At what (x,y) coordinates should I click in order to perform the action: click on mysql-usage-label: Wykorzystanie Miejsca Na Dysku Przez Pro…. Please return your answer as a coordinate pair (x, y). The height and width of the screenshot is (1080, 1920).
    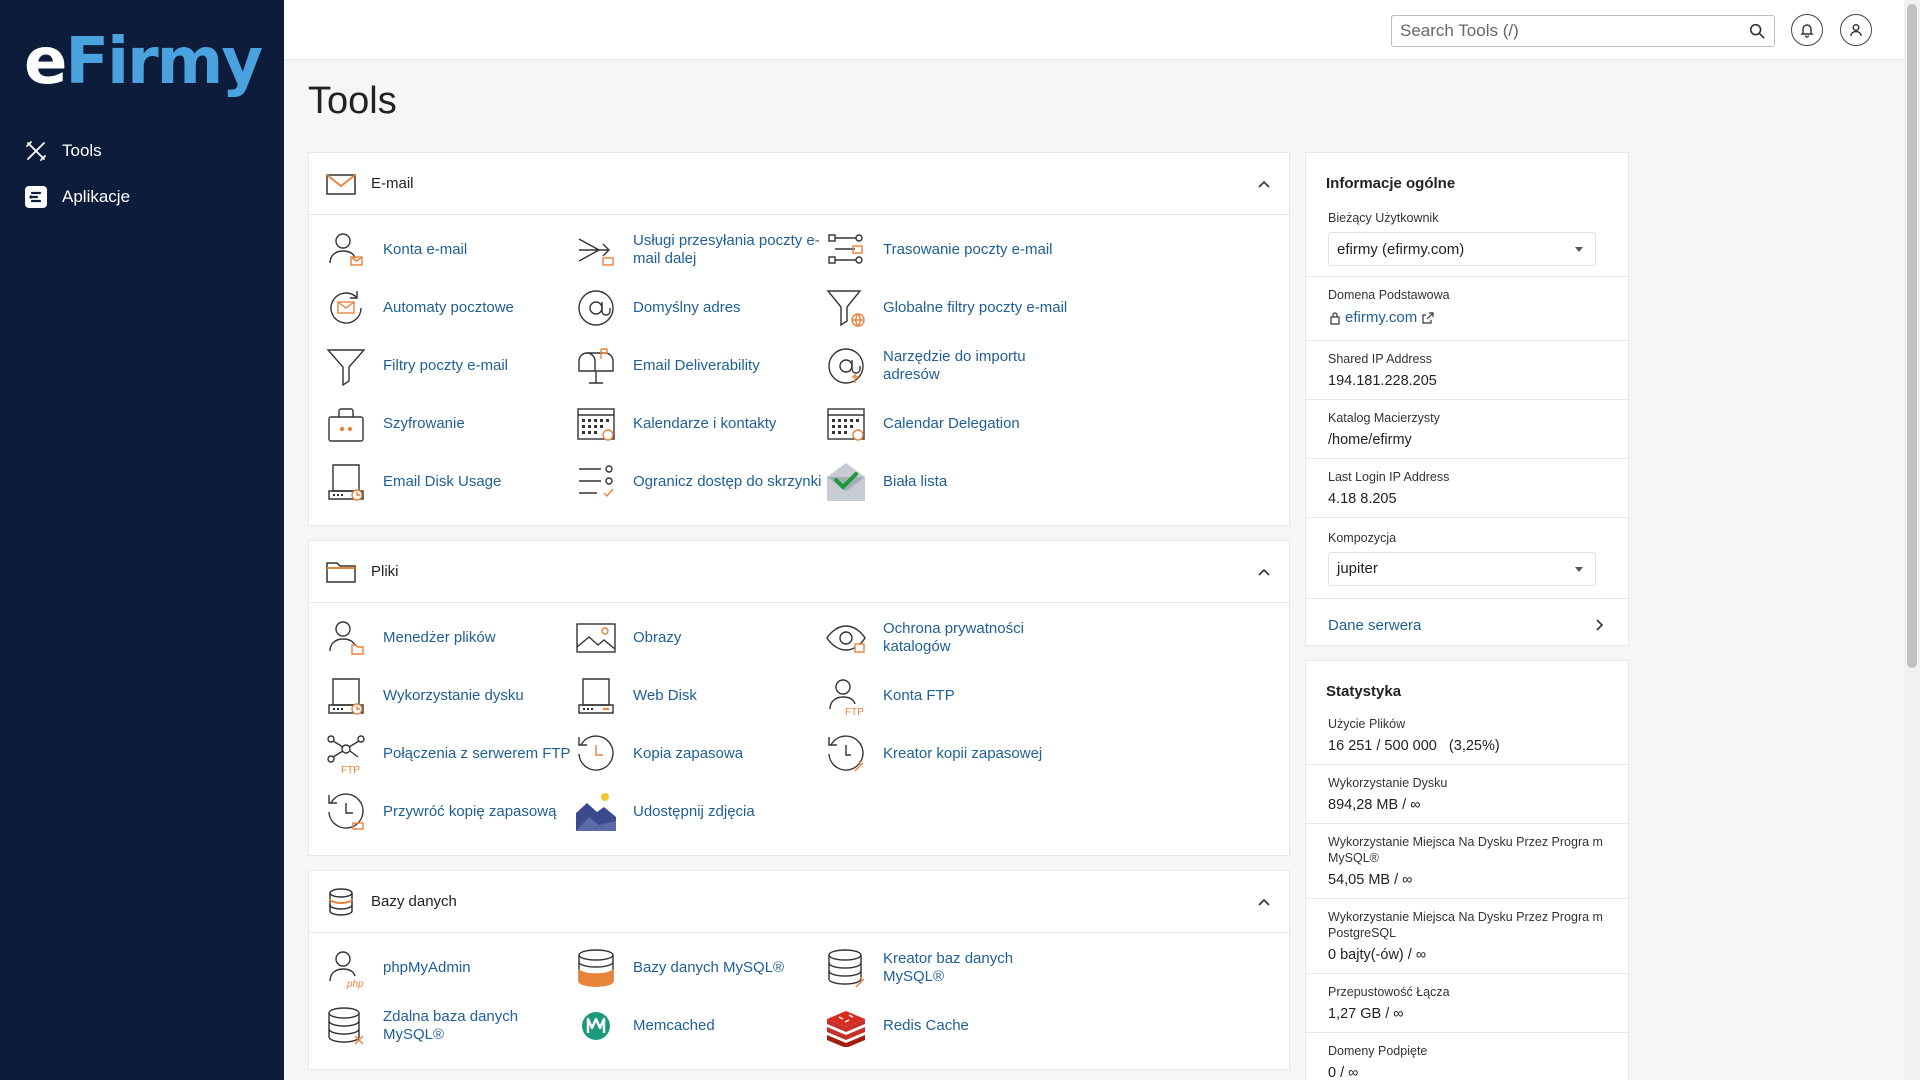
    Looking at the image, I should click on (1465, 850).